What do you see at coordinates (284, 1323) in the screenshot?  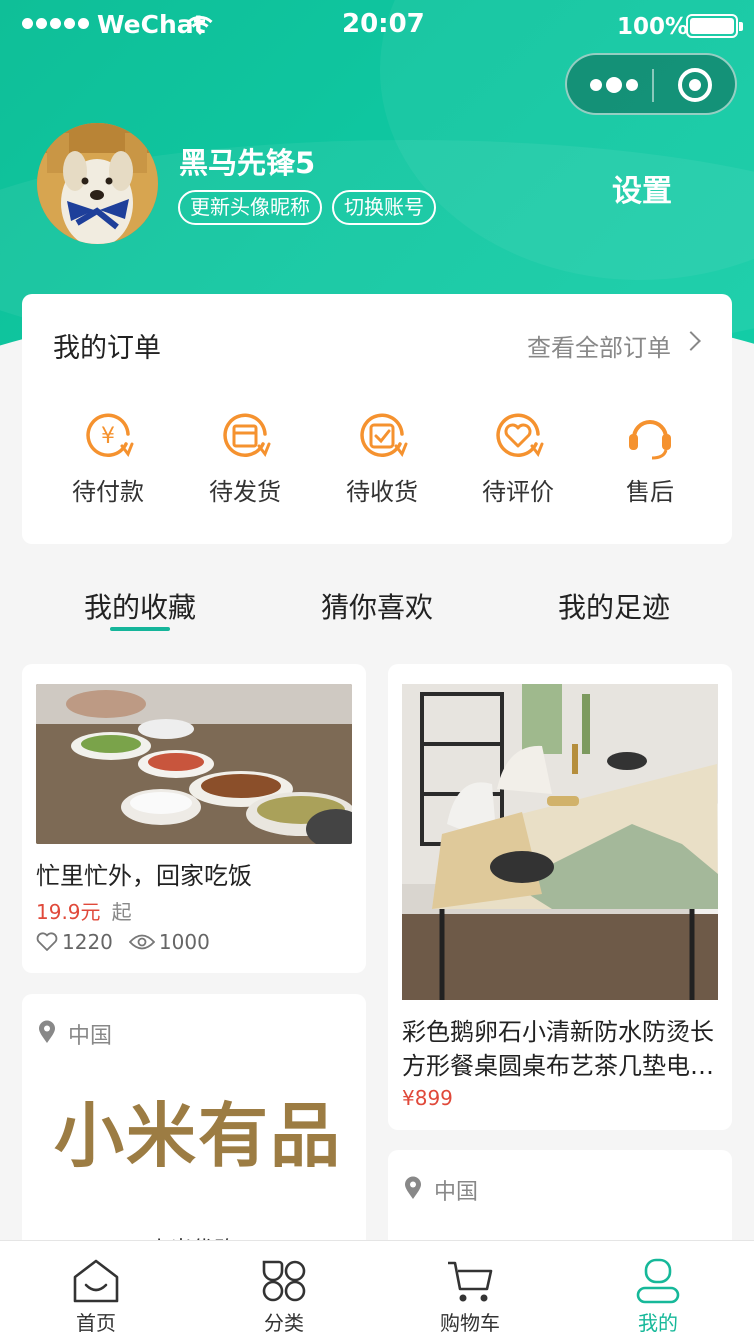 I see `tabbar-label: 分类` at bounding box center [284, 1323].